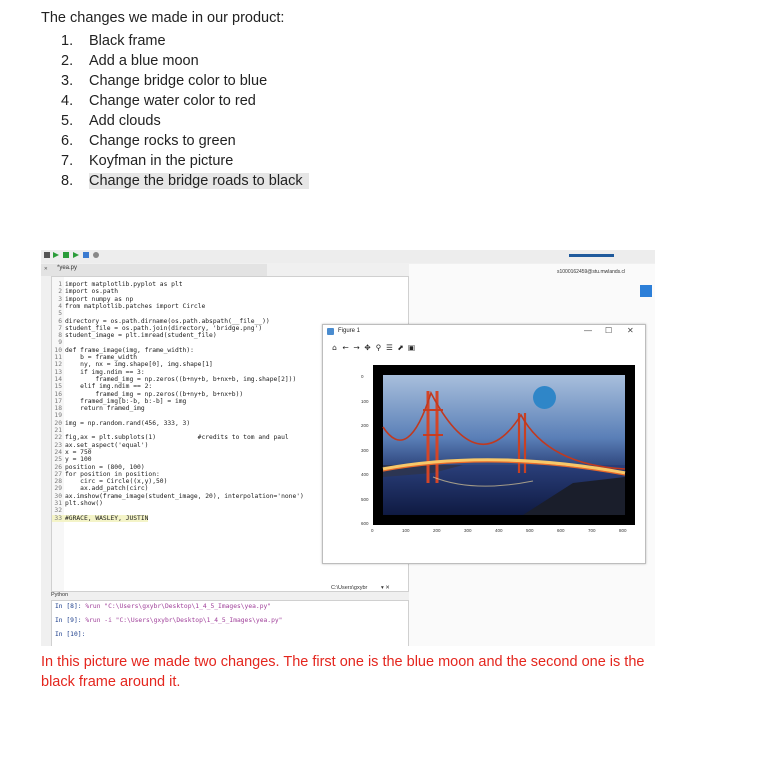 The height and width of the screenshot is (782, 758). What do you see at coordinates (107, 489) in the screenshot?
I see `code-text: ax.add_patch(circ)` at bounding box center [107, 489].